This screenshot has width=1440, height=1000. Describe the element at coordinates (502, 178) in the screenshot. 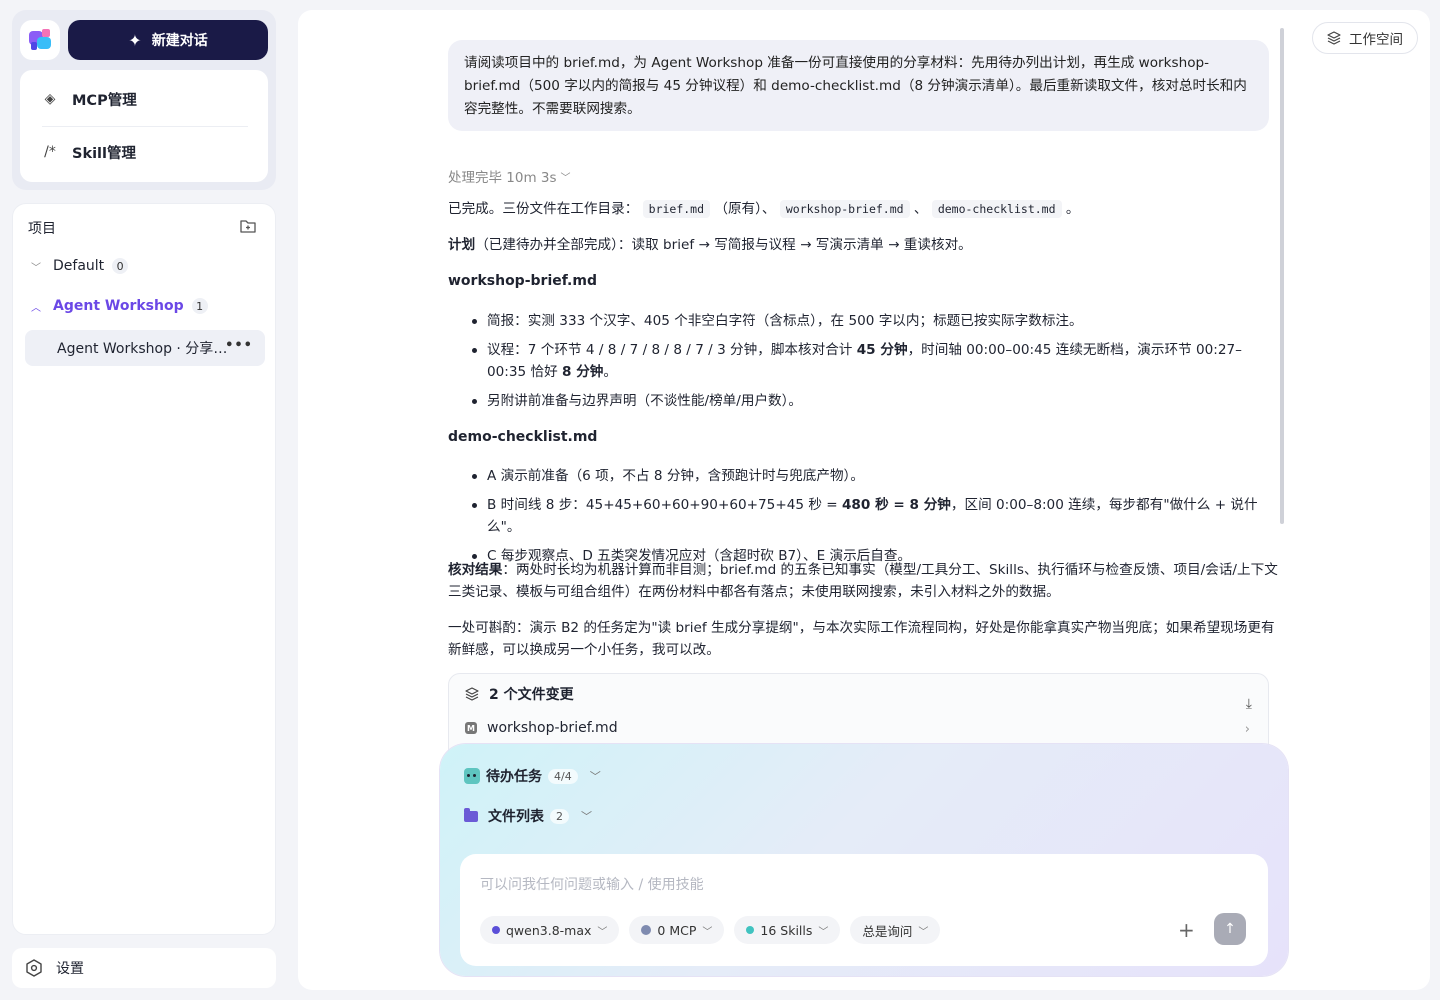

I see `status-text: 处理完毕 10m 3s` at that location.